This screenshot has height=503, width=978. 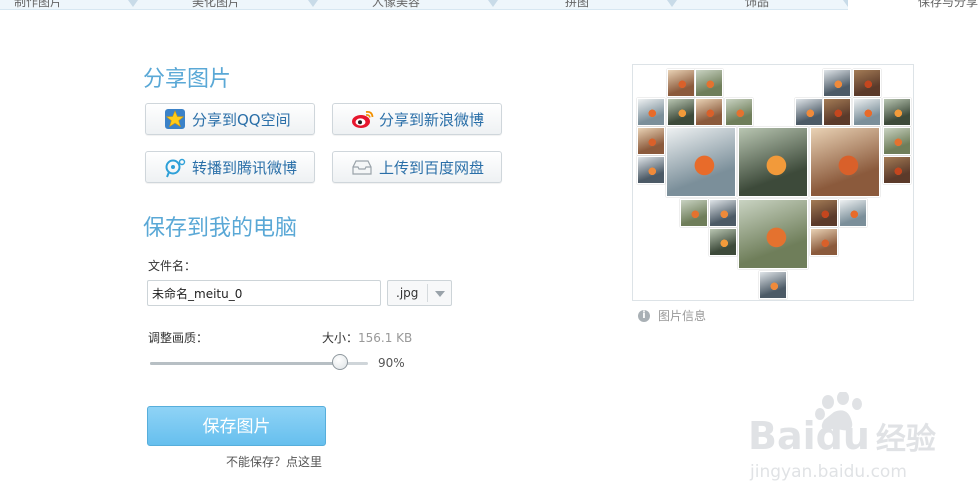 What do you see at coordinates (913, 5) in the screenshot?
I see `tab-save-share-active: 保存与分享` at bounding box center [913, 5].